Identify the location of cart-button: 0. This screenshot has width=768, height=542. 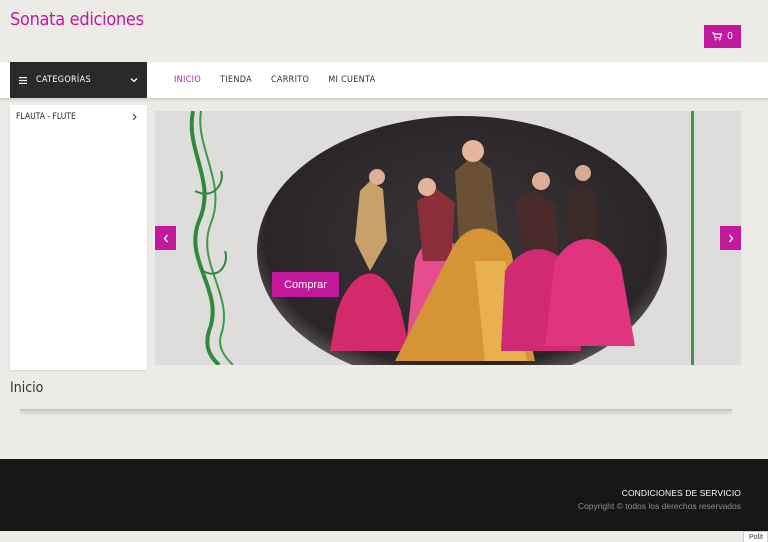
(722, 36).